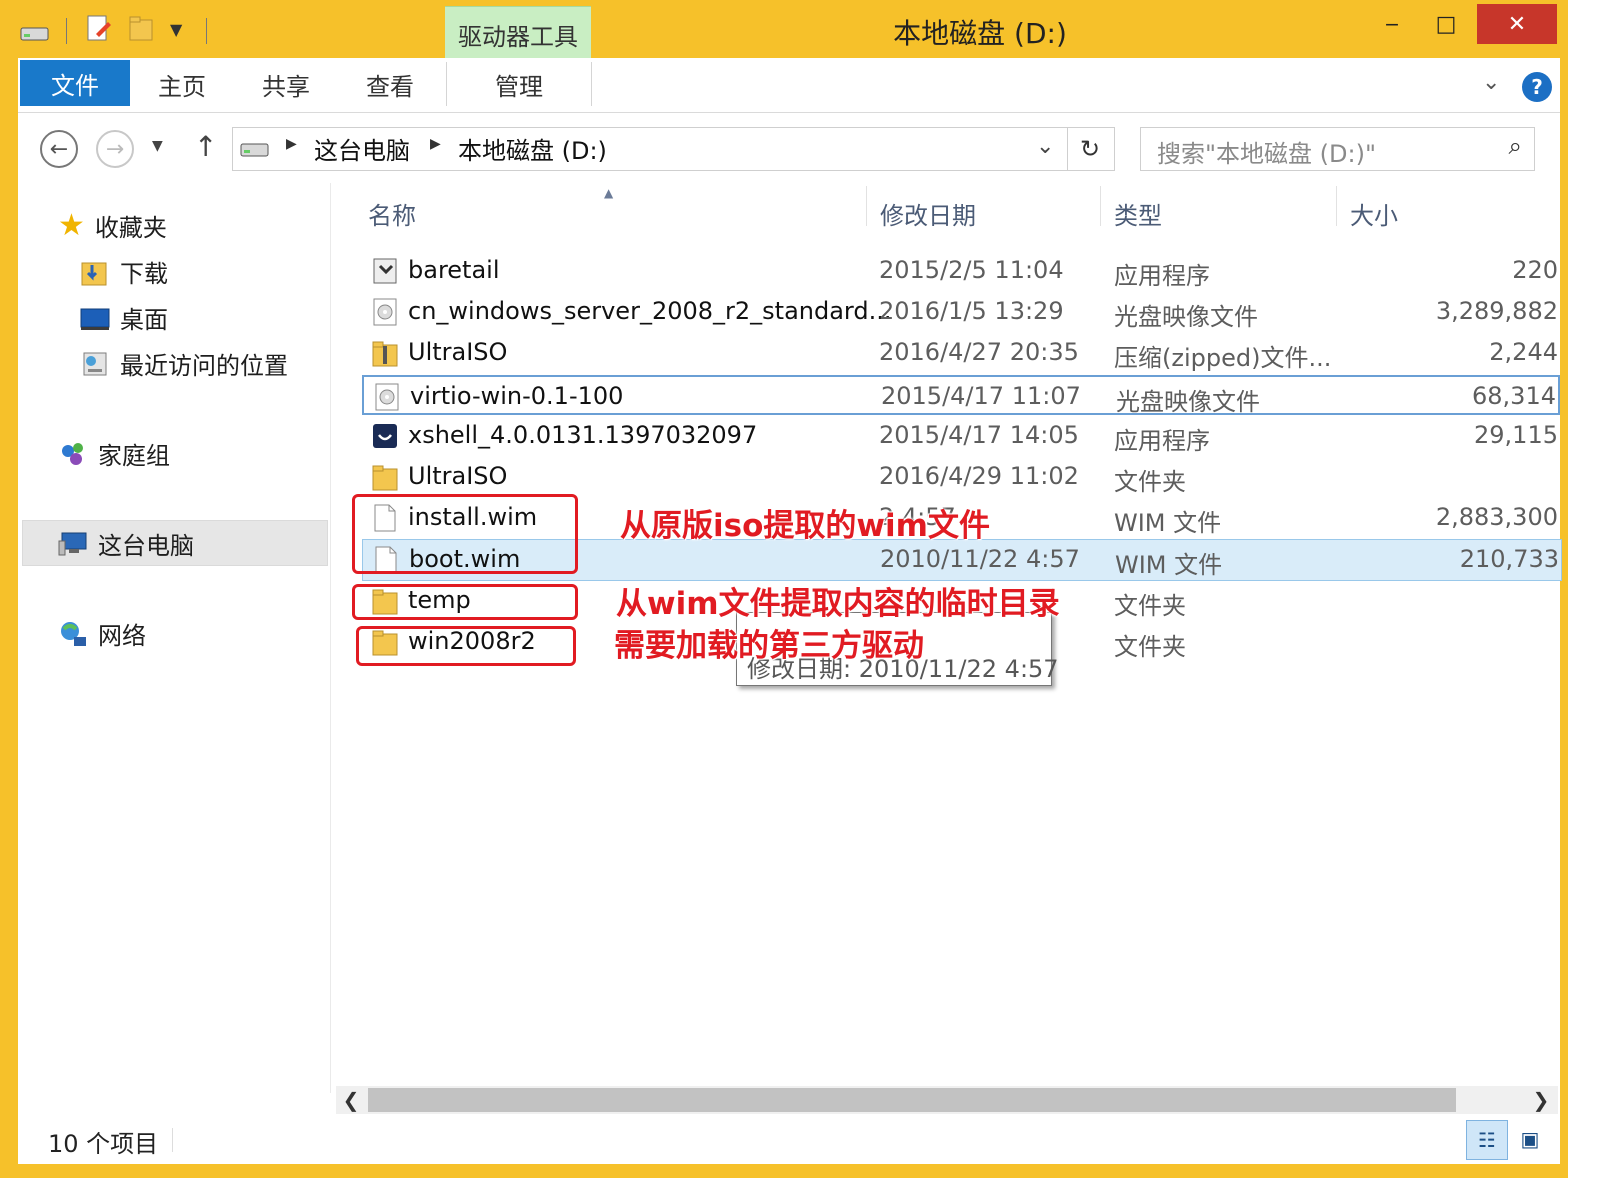 The image size is (1598, 1202). What do you see at coordinates (454, 270) in the screenshot?
I see `file-name: baretail` at bounding box center [454, 270].